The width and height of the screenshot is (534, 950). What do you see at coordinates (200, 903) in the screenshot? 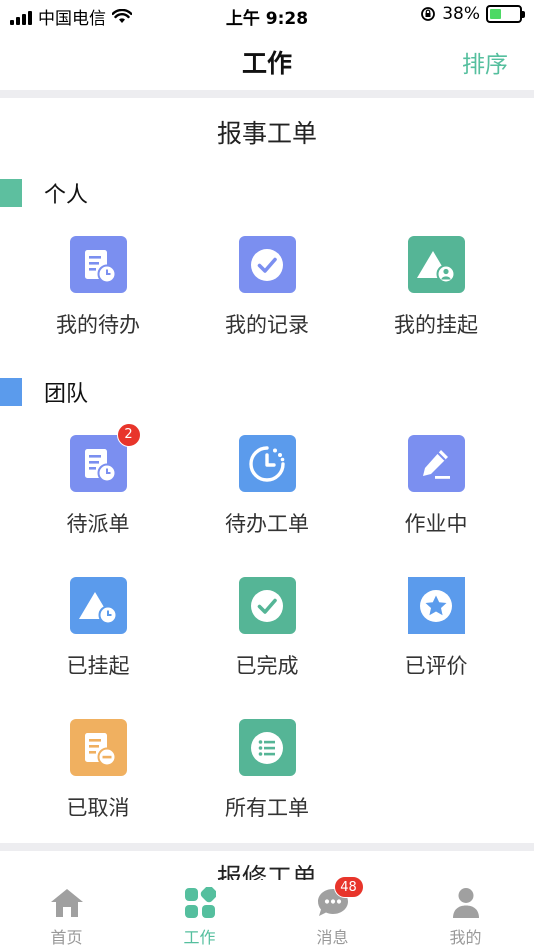
I see `grid-icon` at bounding box center [200, 903].